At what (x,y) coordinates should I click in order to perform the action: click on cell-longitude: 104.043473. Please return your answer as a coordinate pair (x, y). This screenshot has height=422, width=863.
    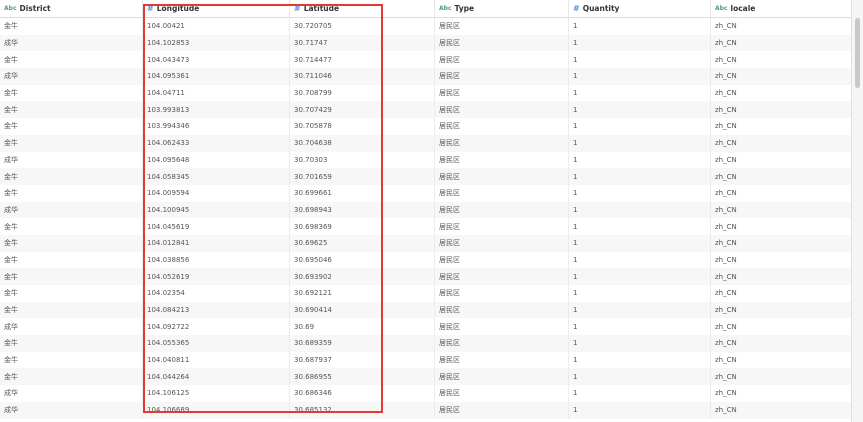
    Looking at the image, I should click on (216, 60).